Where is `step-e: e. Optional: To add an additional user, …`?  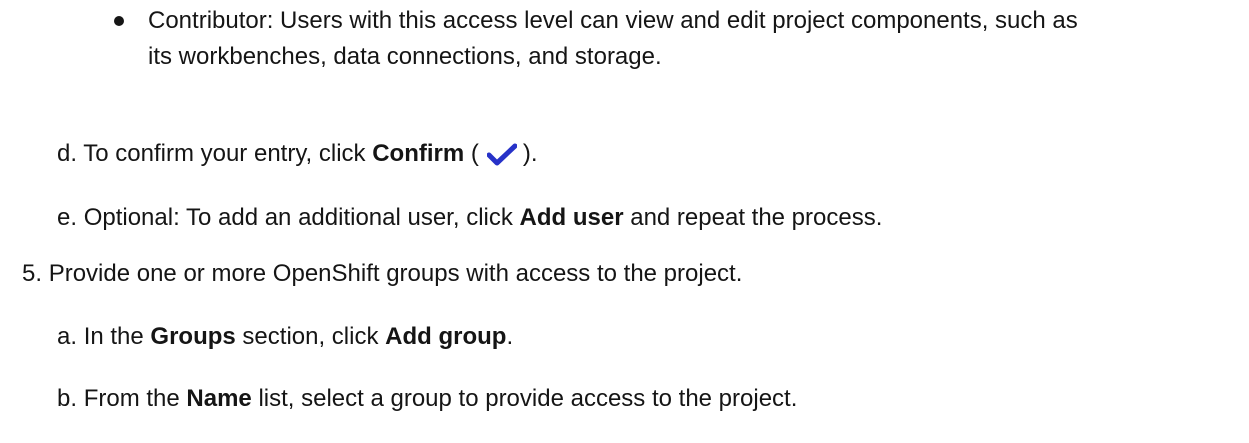
step-e: e. Optional: To add an additional user, … is located at coordinates (469, 218).